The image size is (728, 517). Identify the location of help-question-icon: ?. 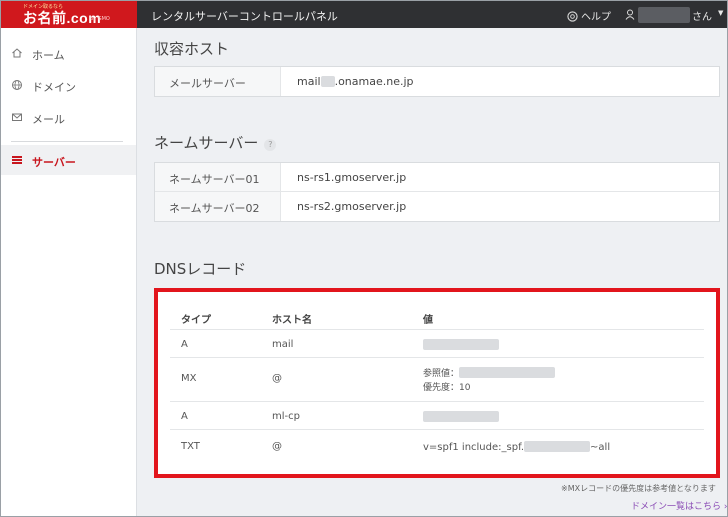
(270, 145).